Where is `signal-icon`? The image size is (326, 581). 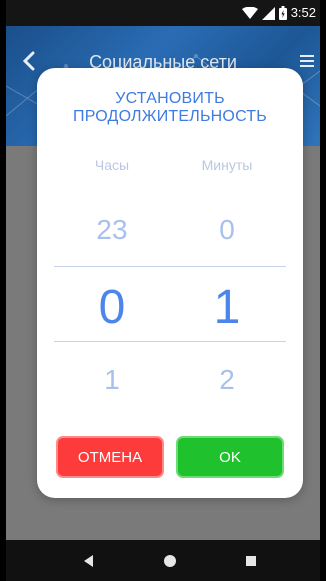
signal-icon is located at coordinates (268, 13).